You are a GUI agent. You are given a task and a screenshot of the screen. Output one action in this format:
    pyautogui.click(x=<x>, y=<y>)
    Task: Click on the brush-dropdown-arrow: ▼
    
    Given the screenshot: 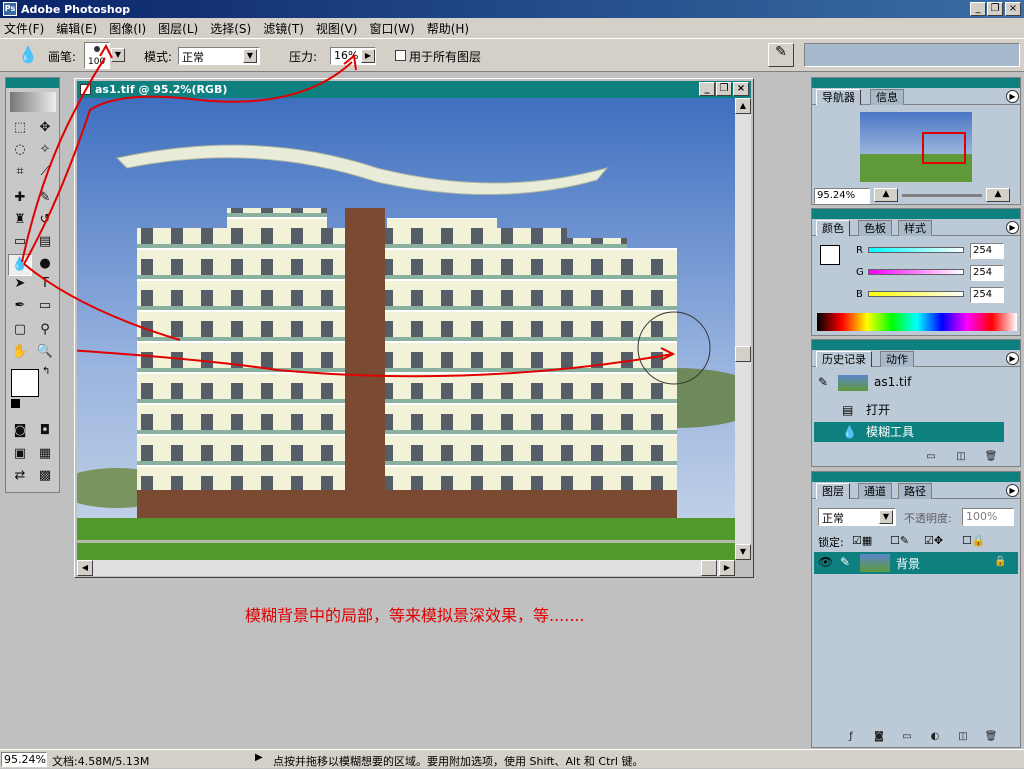 What is the action you would take?
    pyautogui.click(x=118, y=55)
    